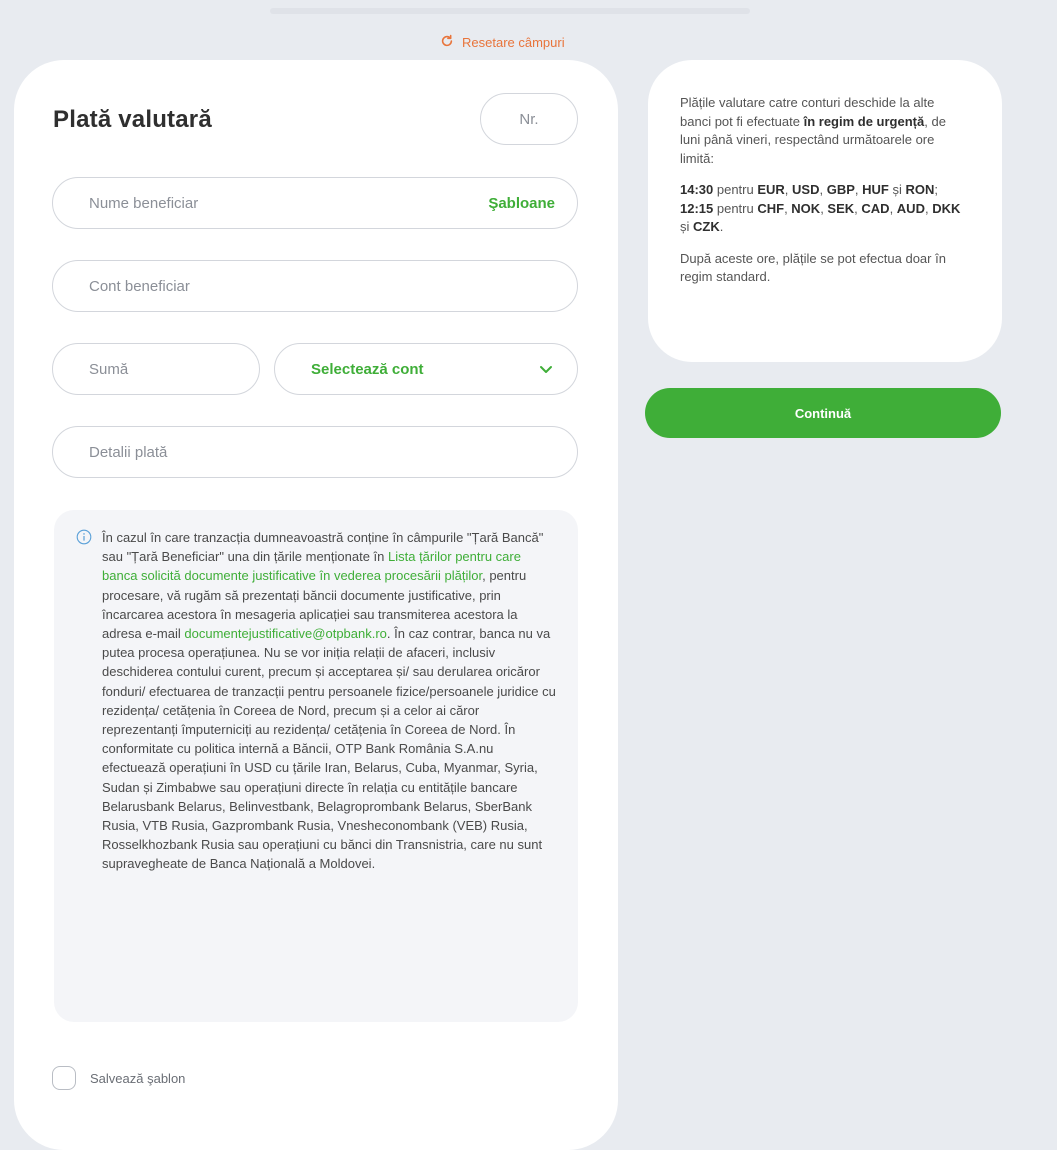  Describe the element at coordinates (315, 286) in the screenshot. I see `beneficiary-account-field: Cont beneficiar` at that location.